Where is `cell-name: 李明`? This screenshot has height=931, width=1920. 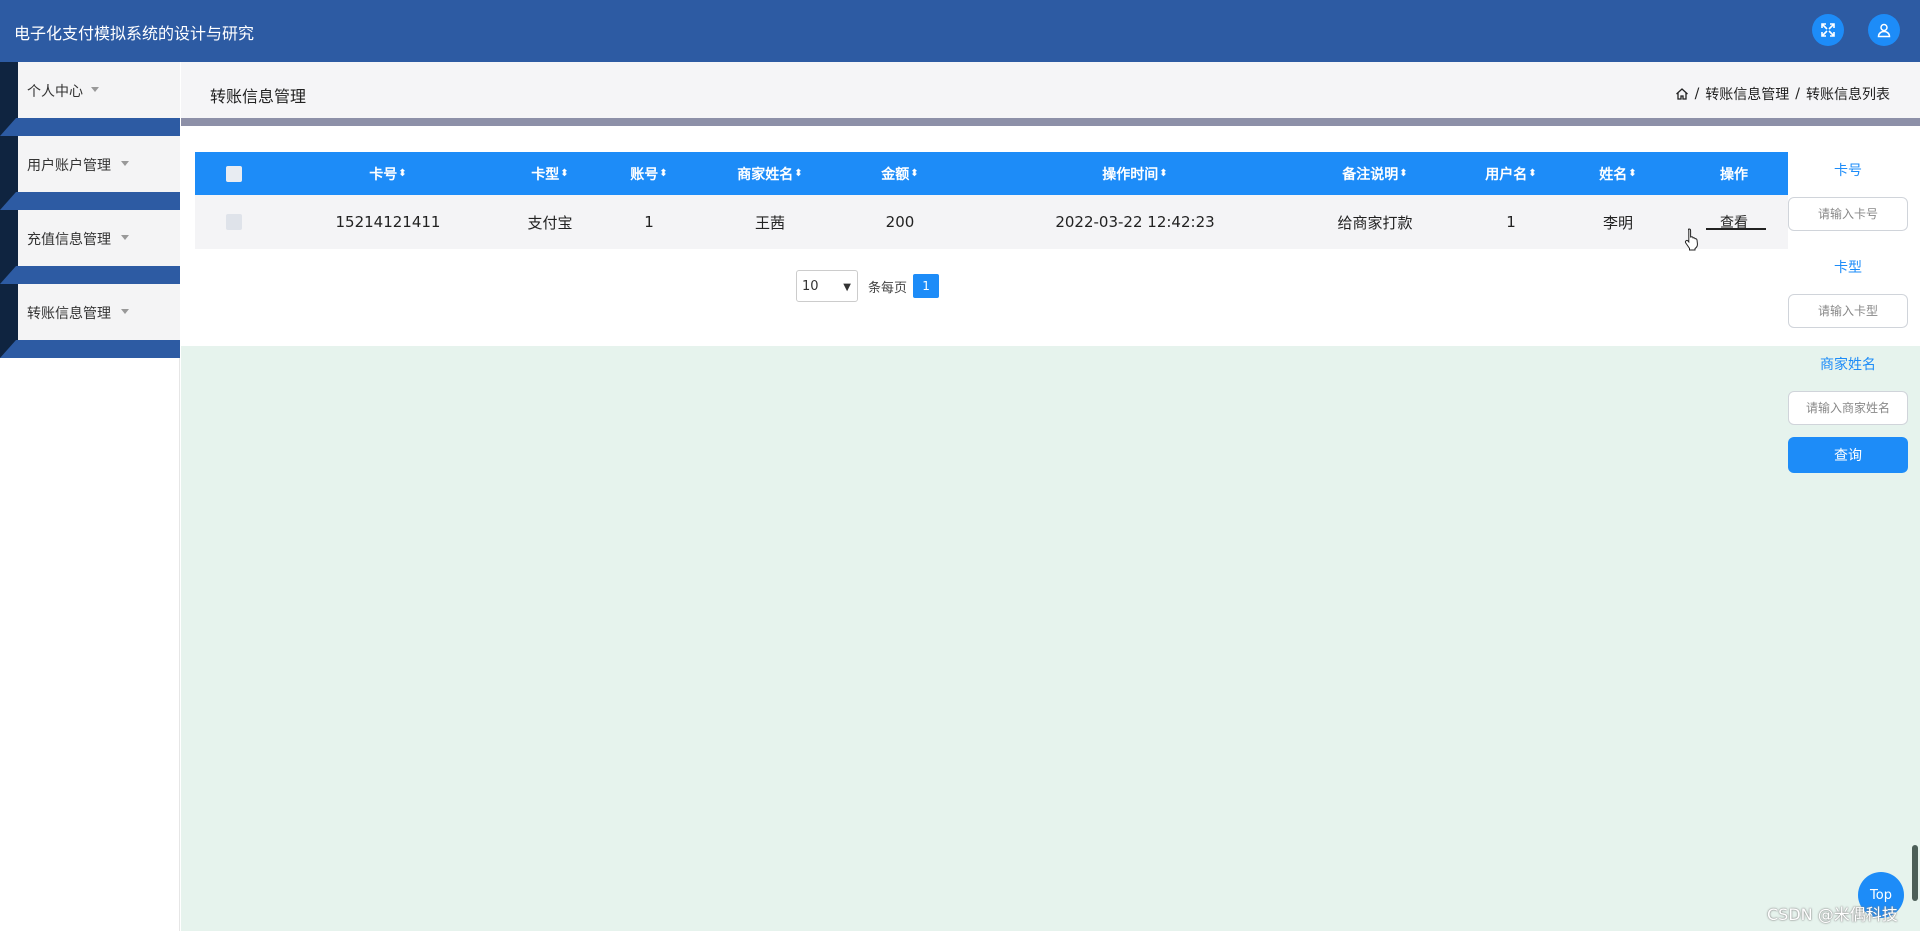 cell-name: 李明 is located at coordinates (1617, 222).